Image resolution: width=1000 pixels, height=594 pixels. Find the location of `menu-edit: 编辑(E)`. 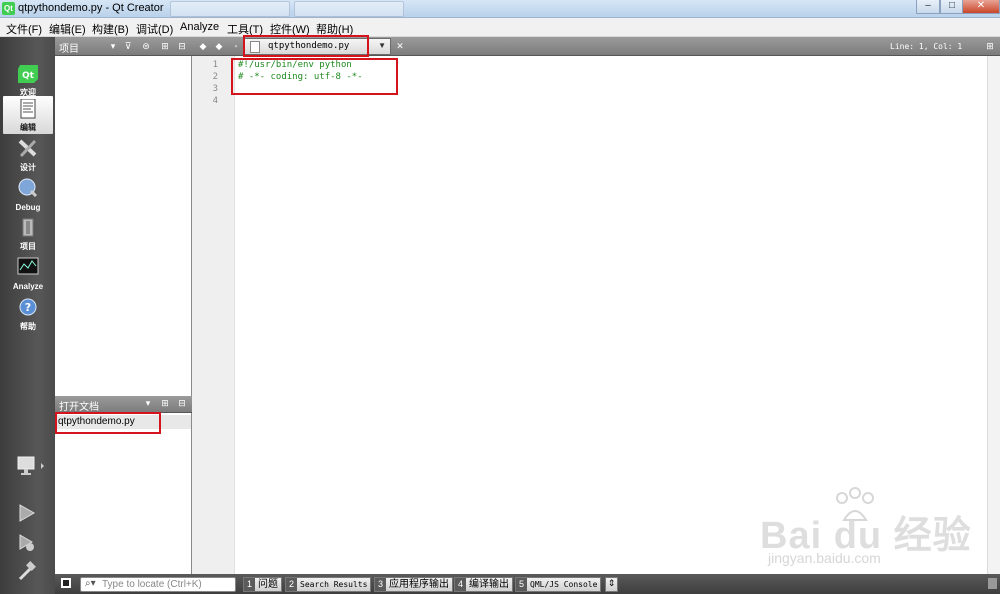

menu-edit: 编辑(E) is located at coordinates (67, 29).